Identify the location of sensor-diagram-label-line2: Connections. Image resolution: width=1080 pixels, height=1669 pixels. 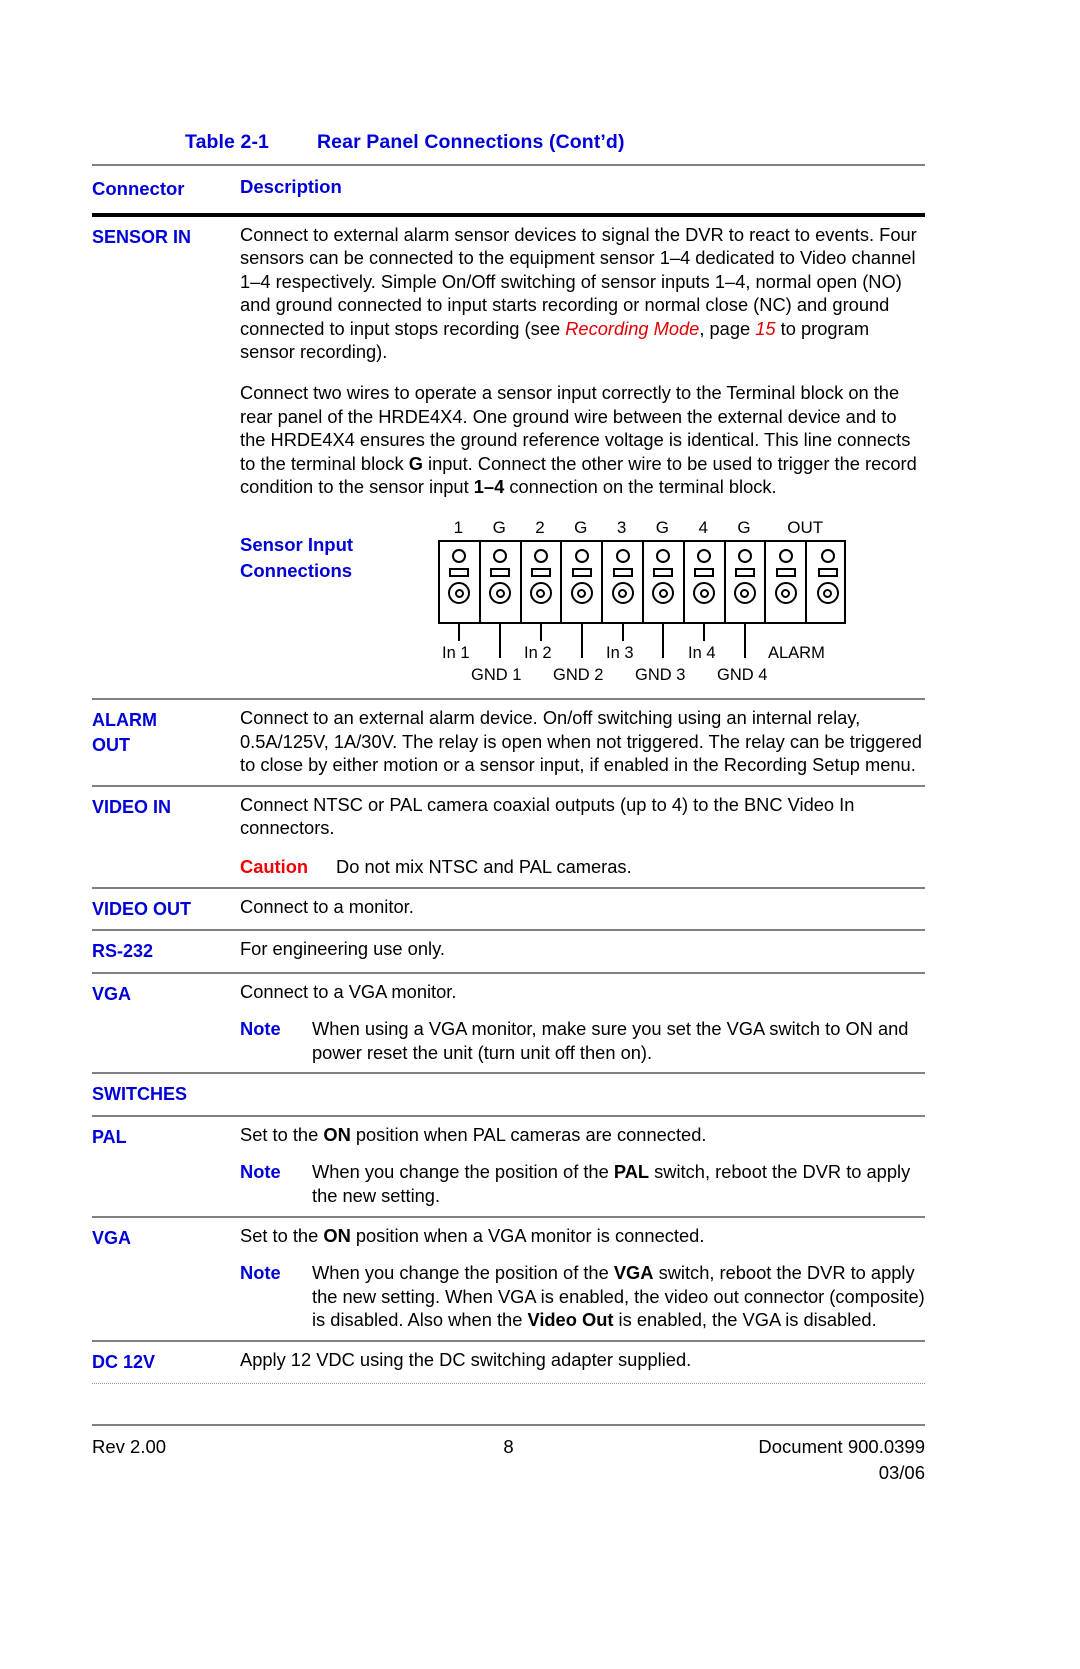
(296, 571).